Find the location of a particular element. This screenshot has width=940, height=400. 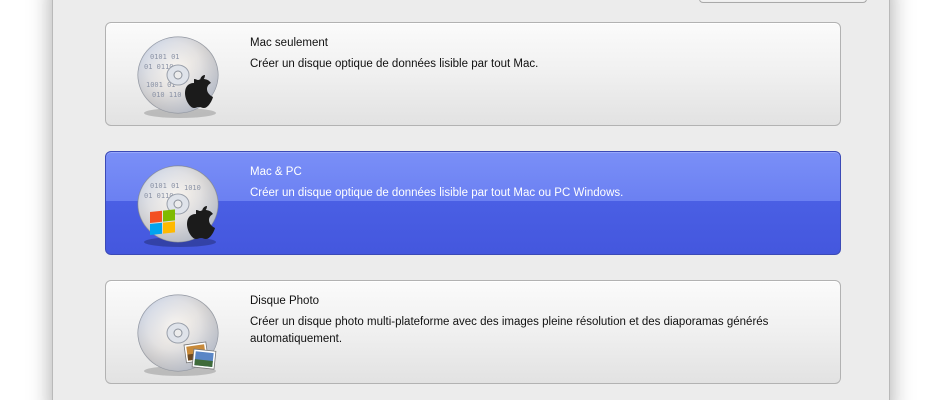

option-title: Disque Photo is located at coordinates (285, 301).